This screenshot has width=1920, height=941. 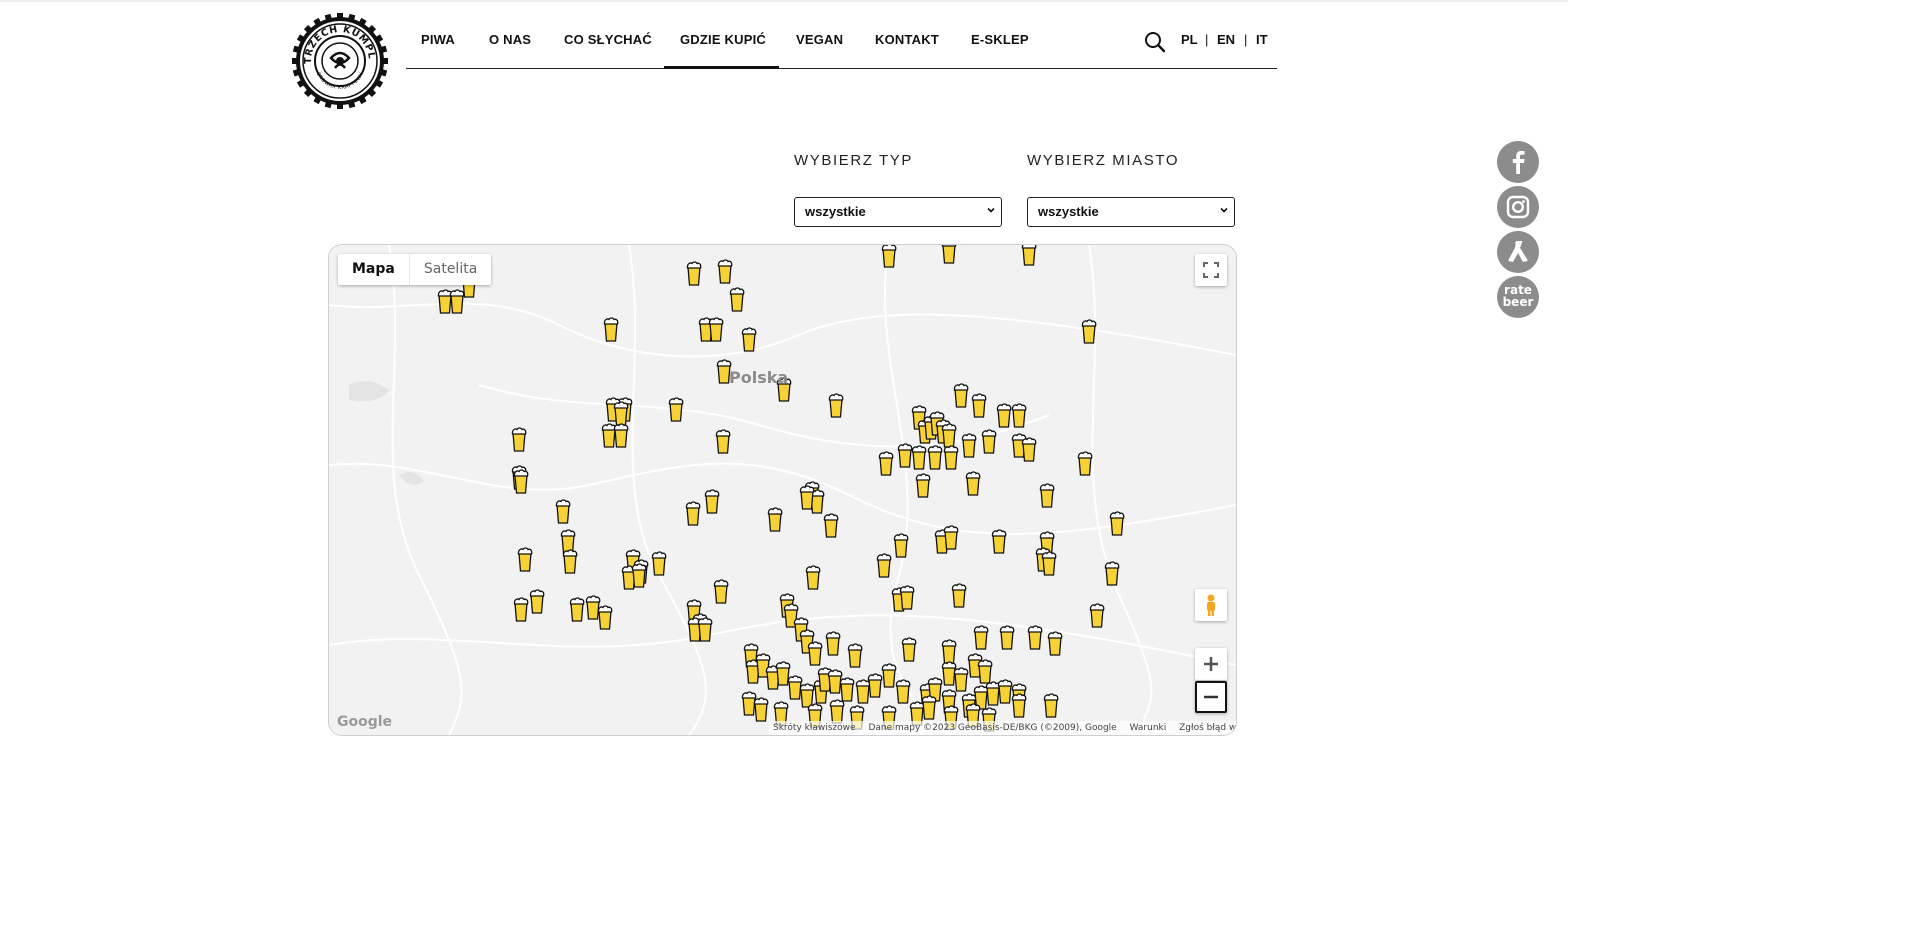 I want to click on lang-en: EN, so click(x=1226, y=39).